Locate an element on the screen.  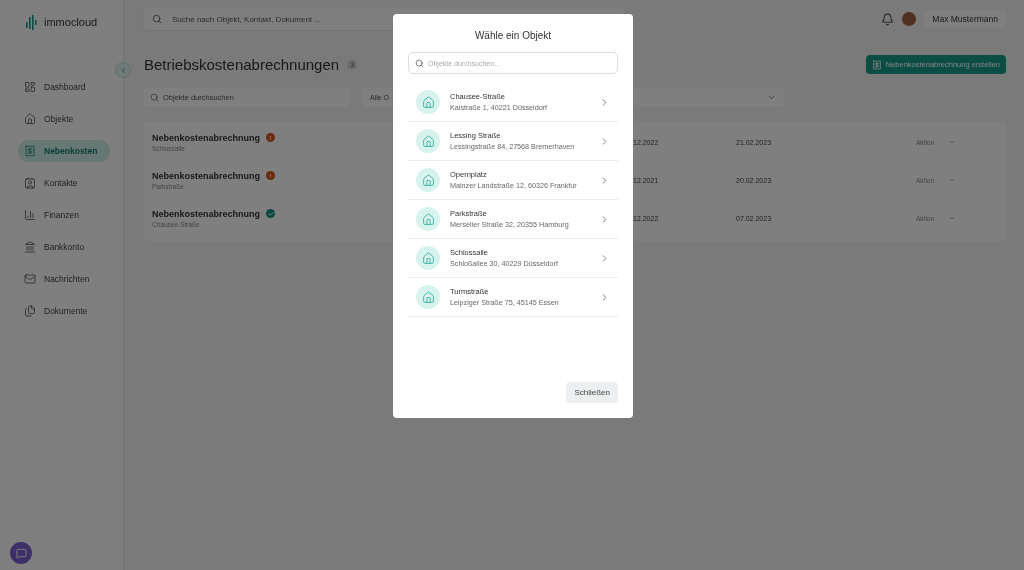
page-title: Betriebskostenabrechnungen is located at coordinates (242, 64).